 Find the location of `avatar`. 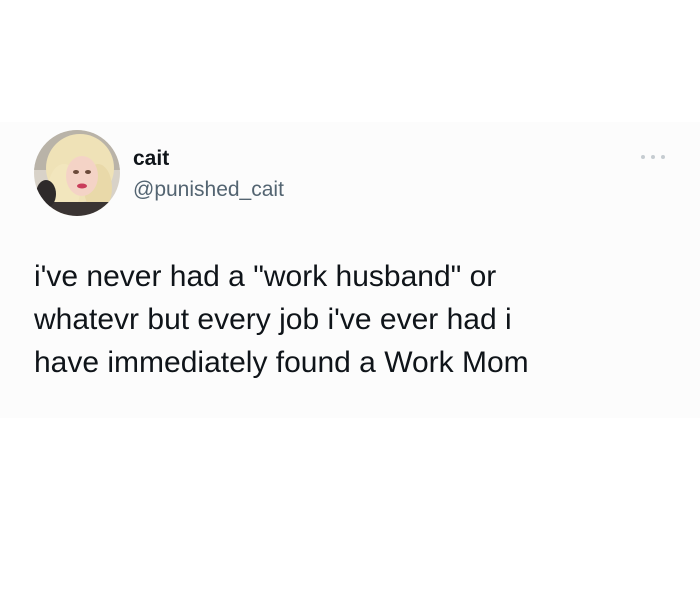

avatar is located at coordinates (77, 173).